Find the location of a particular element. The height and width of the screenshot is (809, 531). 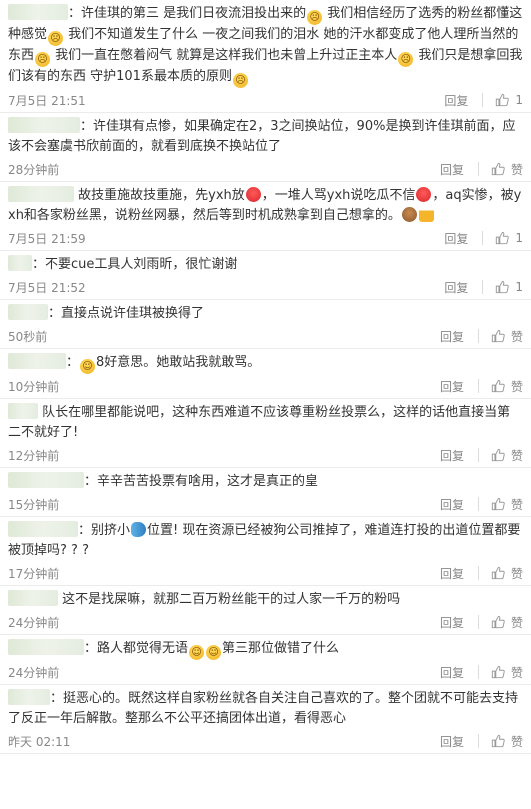

comment-text: 8好意思。她敢站我就敢骂。 is located at coordinates (178, 362).